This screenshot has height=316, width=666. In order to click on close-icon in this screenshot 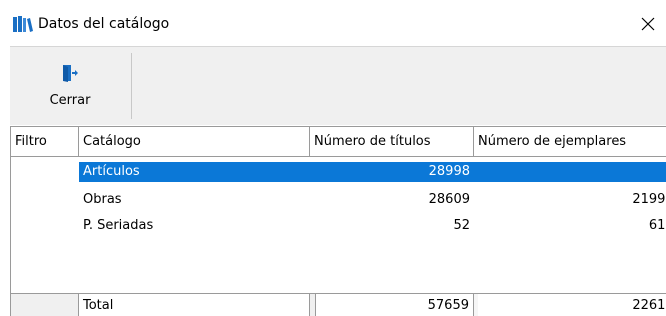, I will do `click(648, 24)`.